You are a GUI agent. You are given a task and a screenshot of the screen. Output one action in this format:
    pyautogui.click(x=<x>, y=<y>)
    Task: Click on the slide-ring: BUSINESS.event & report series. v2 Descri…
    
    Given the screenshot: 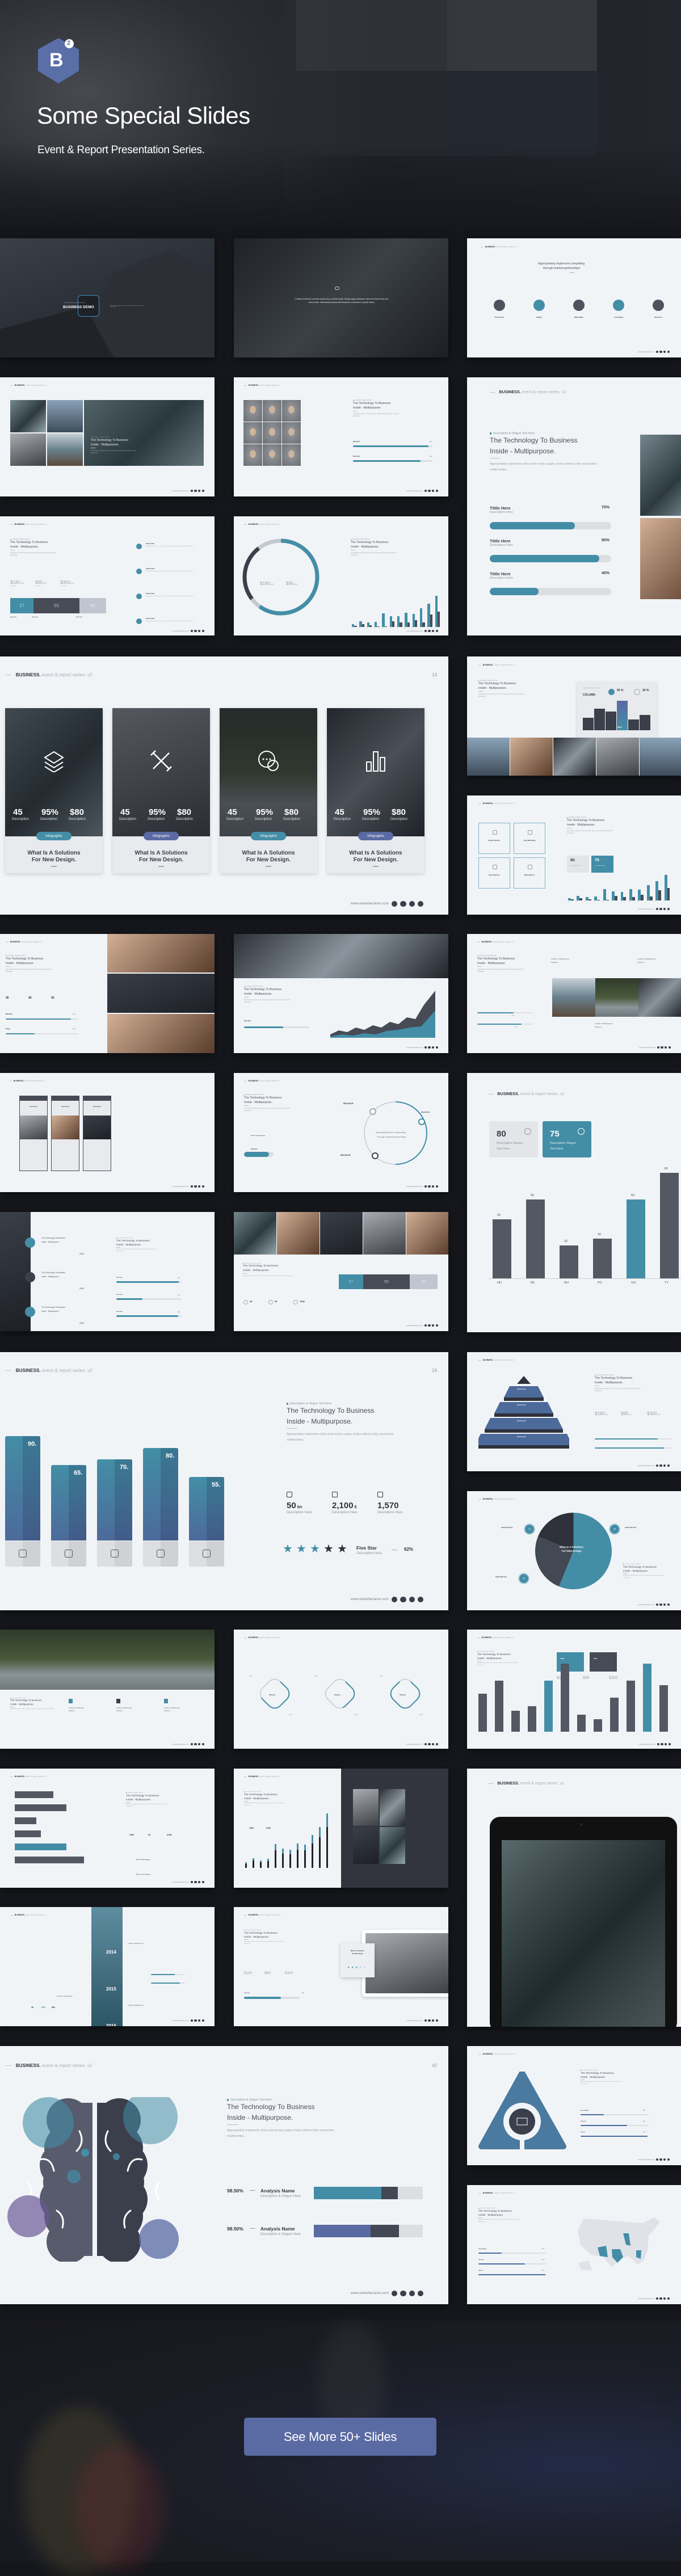 What is the action you would take?
    pyautogui.click(x=341, y=1132)
    